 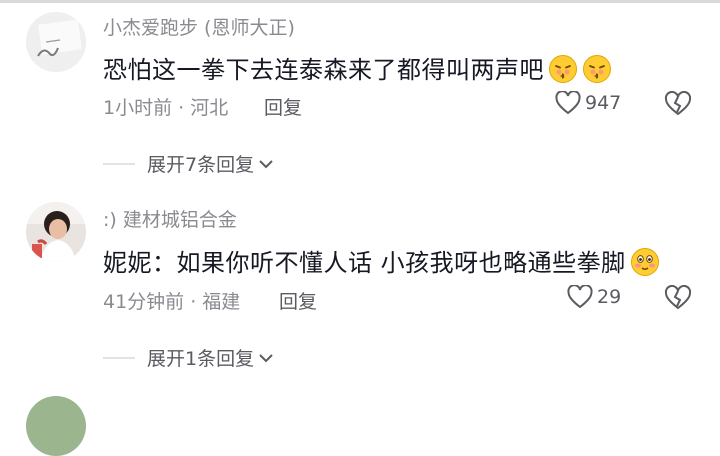 I want to click on expand-replies-label: 展开1条回复, so click(x=201, y=359).